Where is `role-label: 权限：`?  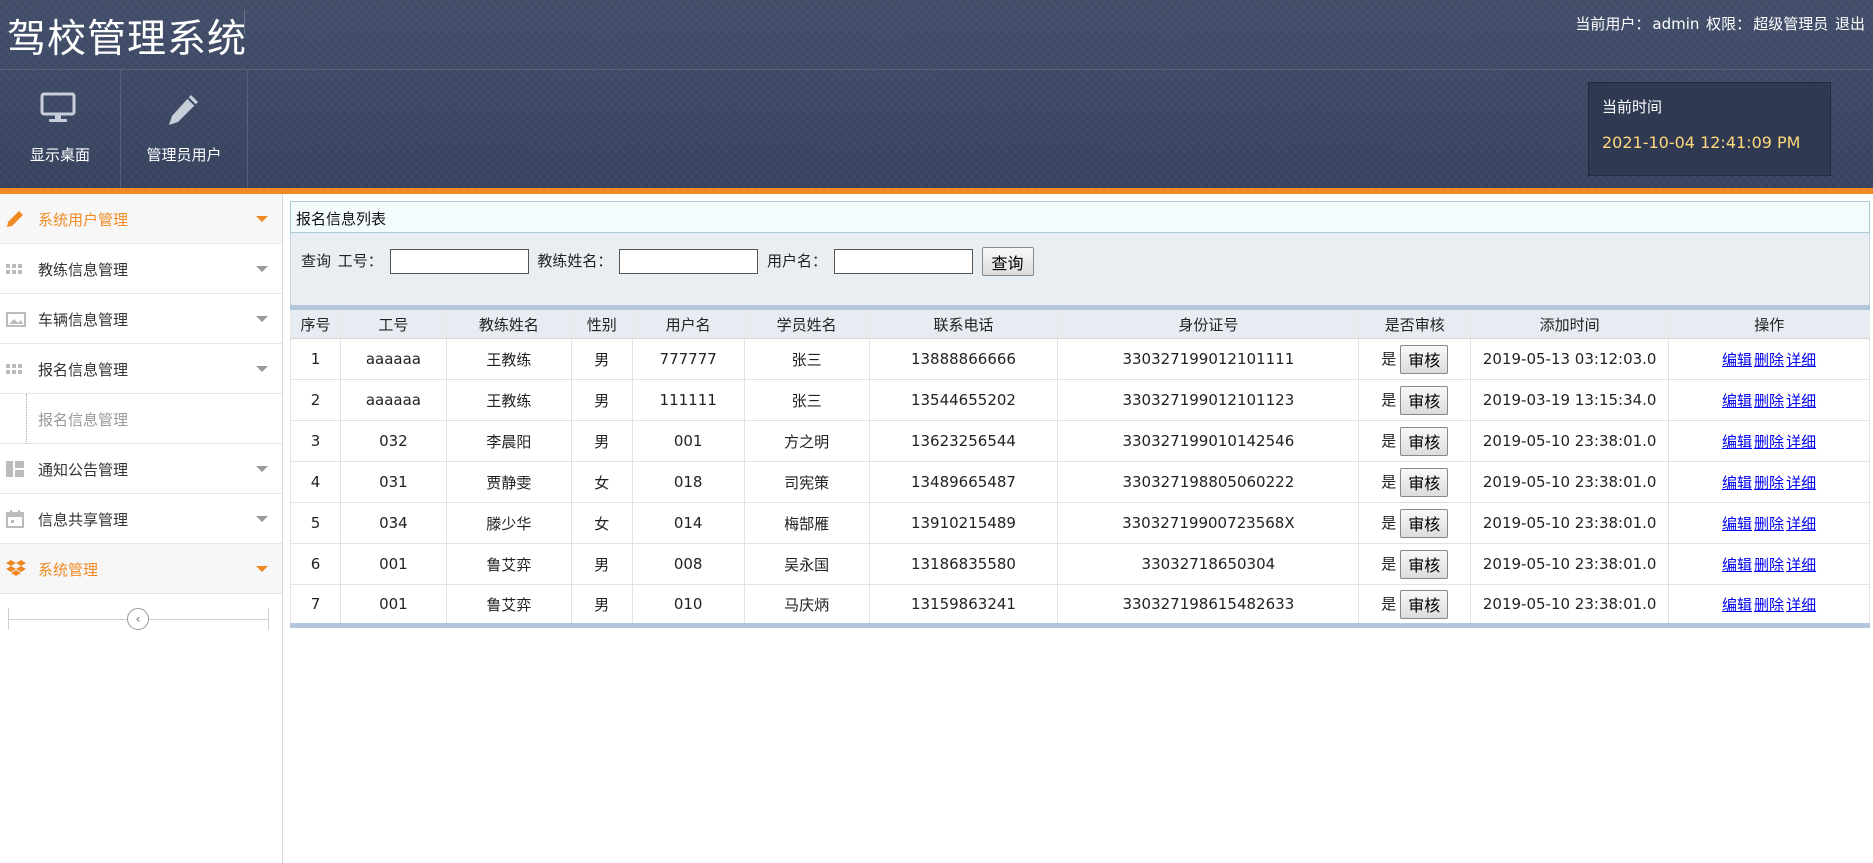 role-label: 权限： is located at coordinates (1729, 24).